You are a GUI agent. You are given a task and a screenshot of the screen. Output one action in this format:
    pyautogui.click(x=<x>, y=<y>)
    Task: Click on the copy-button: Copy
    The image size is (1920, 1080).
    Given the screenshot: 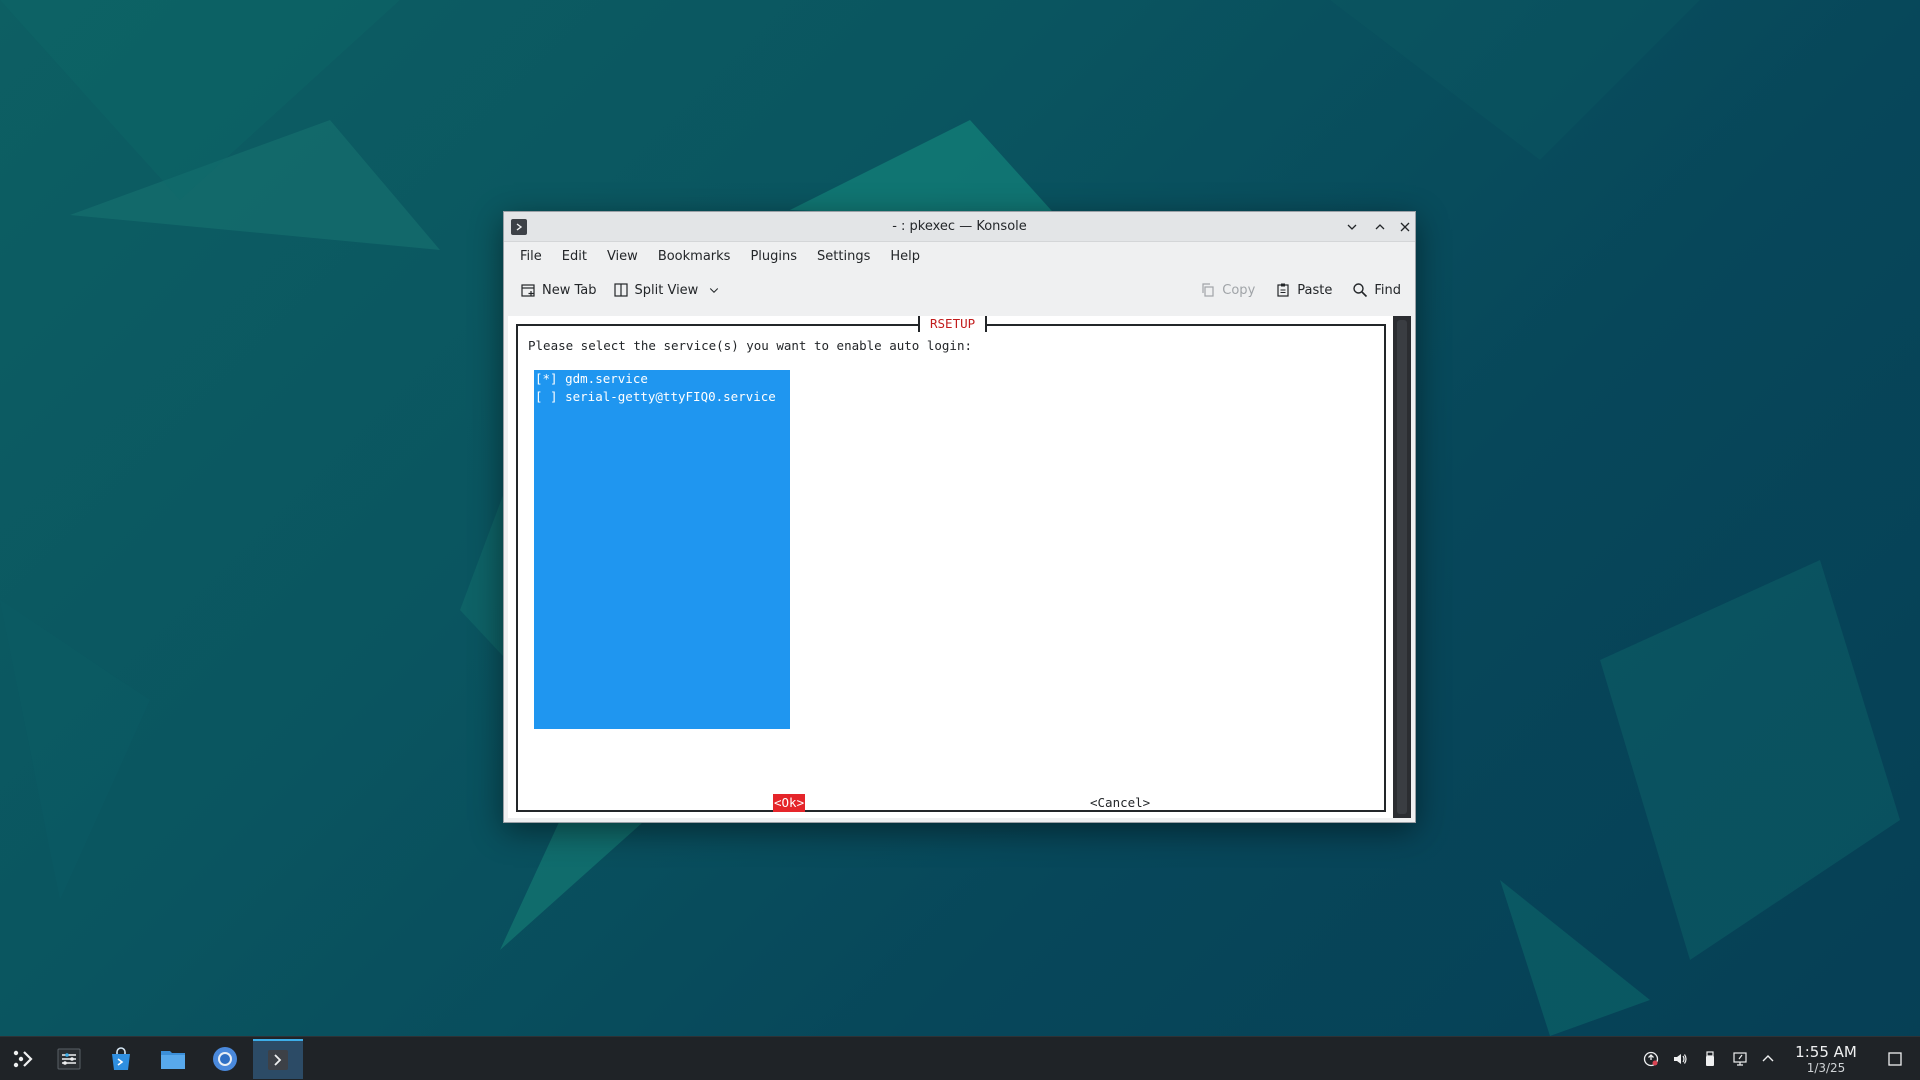 What is the action you would take?
    pyautogui.click(x=1227, y=290)
    